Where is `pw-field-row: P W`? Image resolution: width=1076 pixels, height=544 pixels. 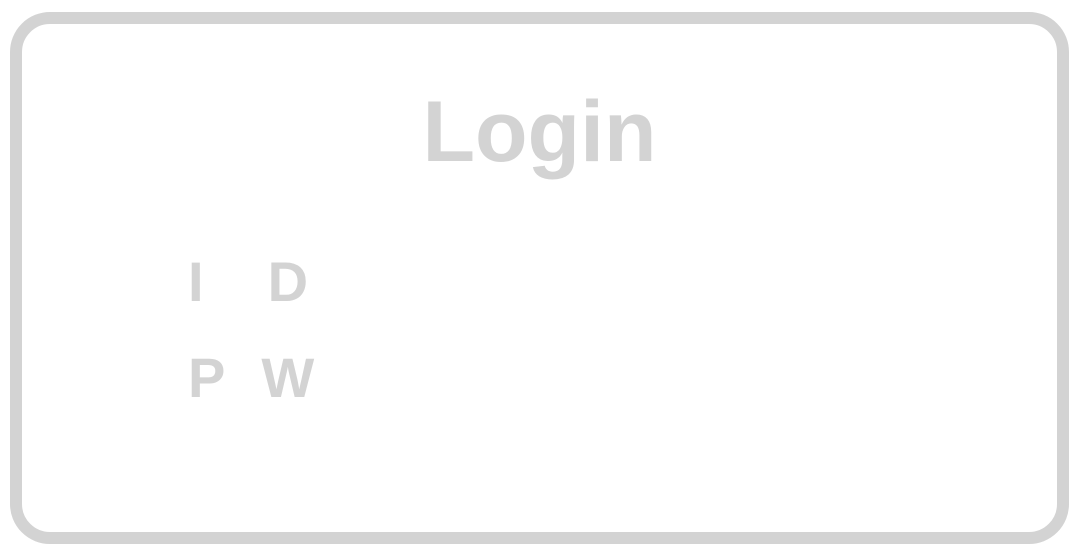
pw-field-row: P W is located at coordinates (553, 378).